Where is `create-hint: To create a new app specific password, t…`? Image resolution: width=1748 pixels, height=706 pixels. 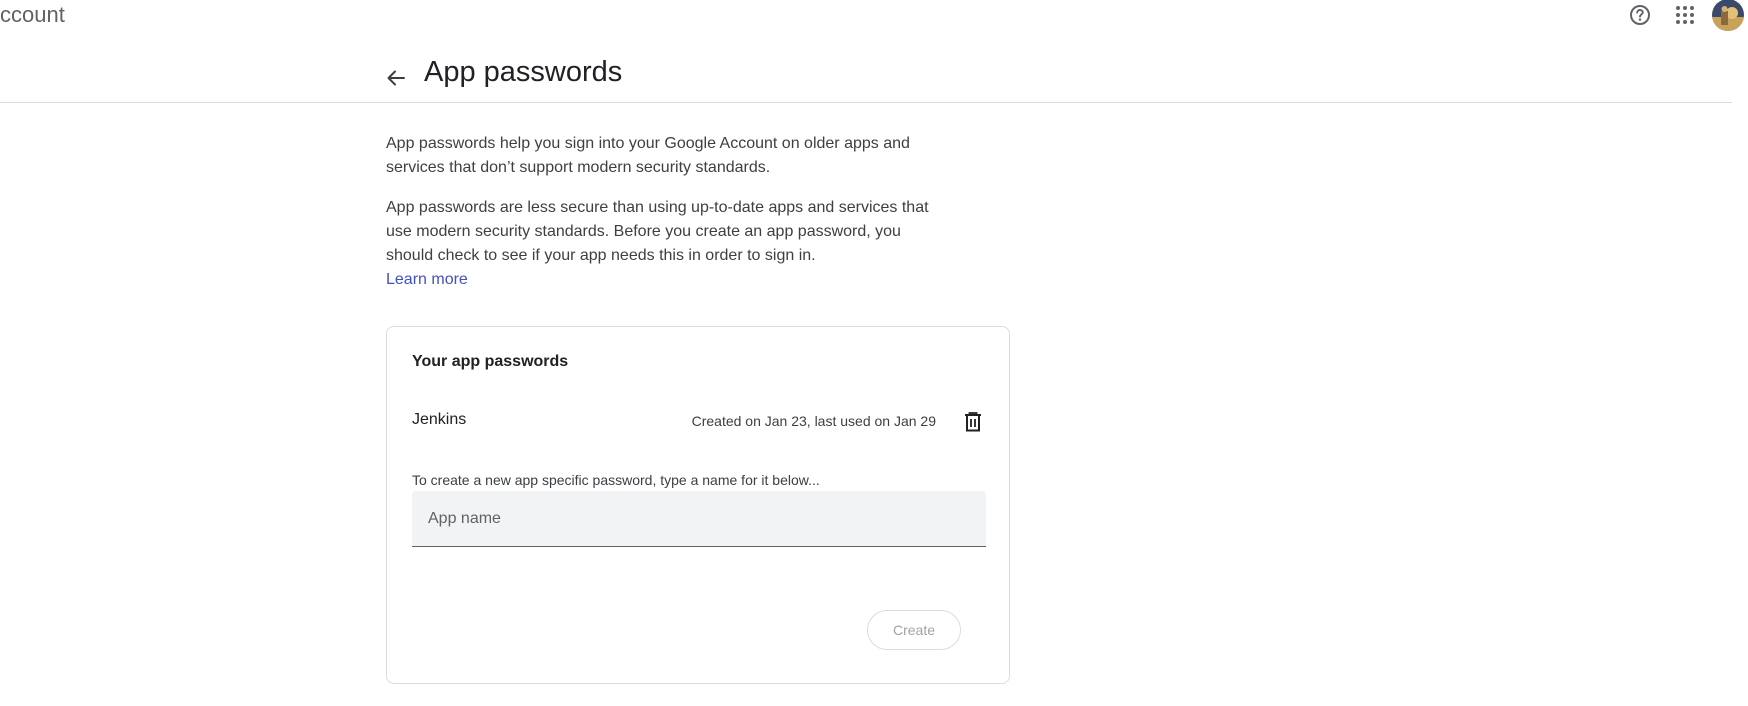
create-hint: To create a new app specific password, t… is located at coordinates (616, 480).